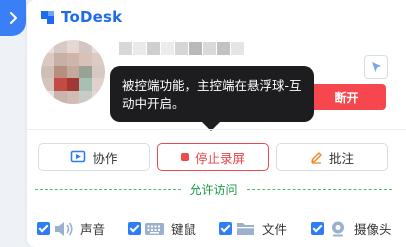 The image size is (406, 247). I want to click on cursor-icon, so click(376, 66).